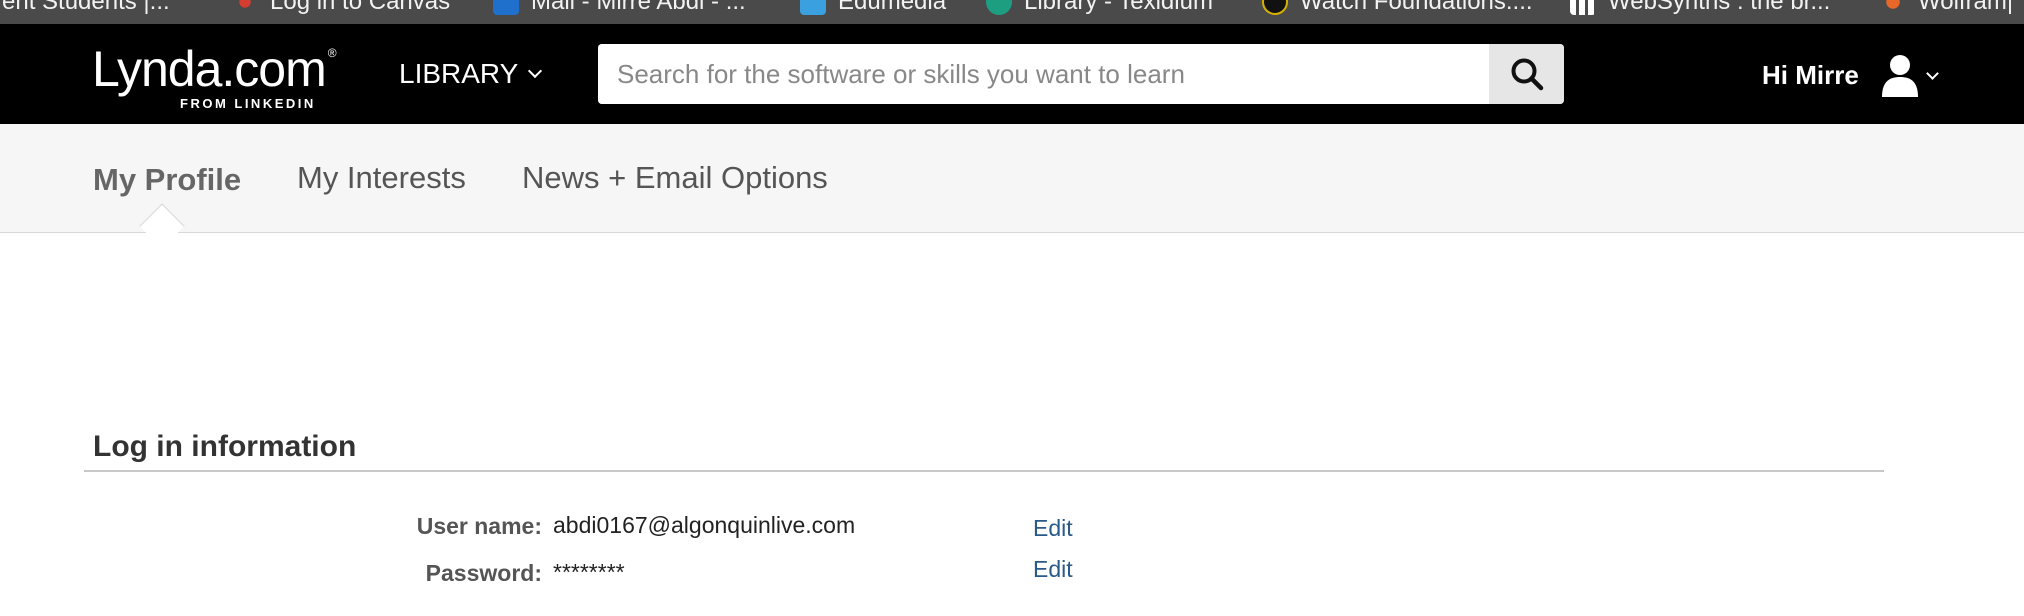  I want to click on library-label: LIBRARY, so click(459, 73).